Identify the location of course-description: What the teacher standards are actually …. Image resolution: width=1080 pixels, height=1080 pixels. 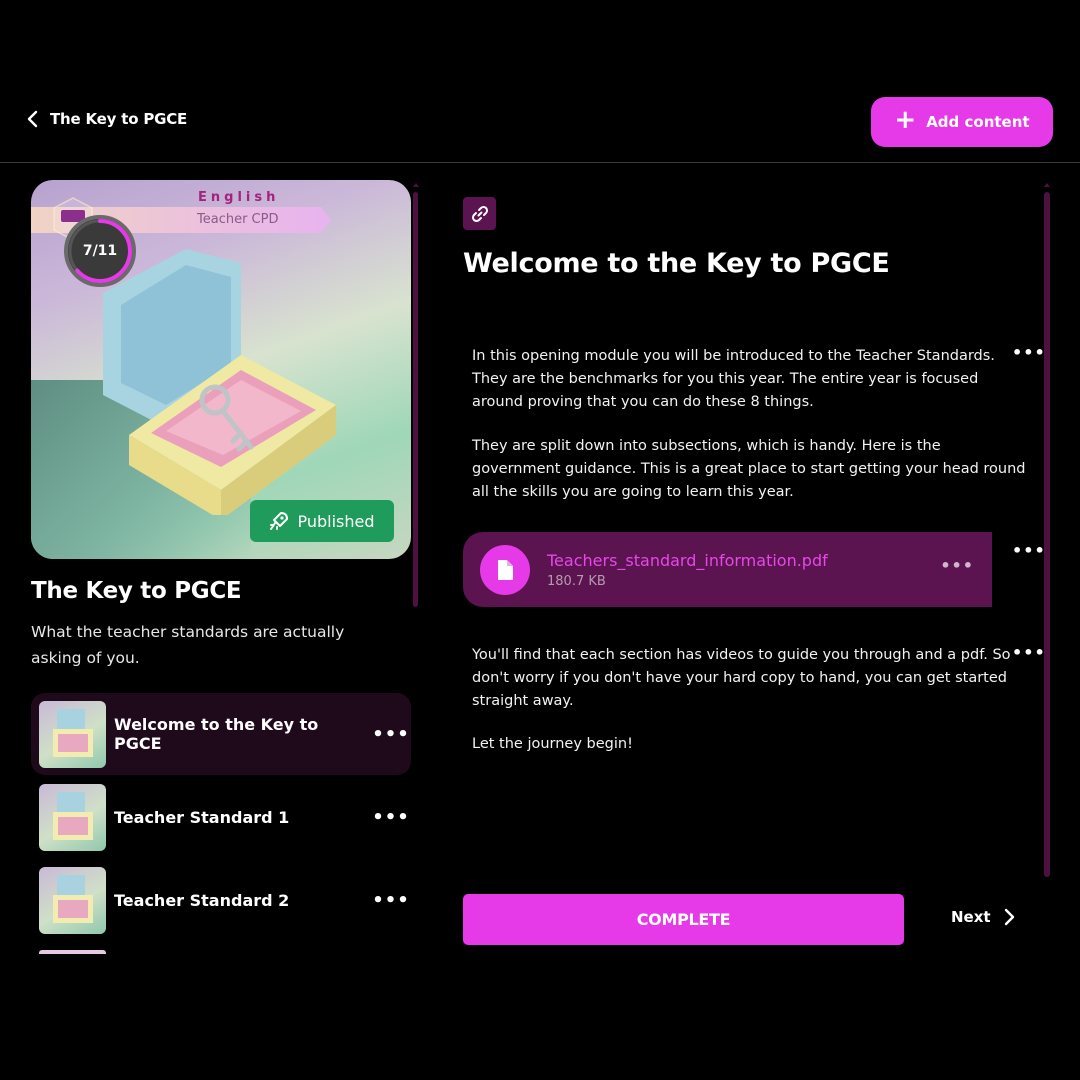
(188, 645).